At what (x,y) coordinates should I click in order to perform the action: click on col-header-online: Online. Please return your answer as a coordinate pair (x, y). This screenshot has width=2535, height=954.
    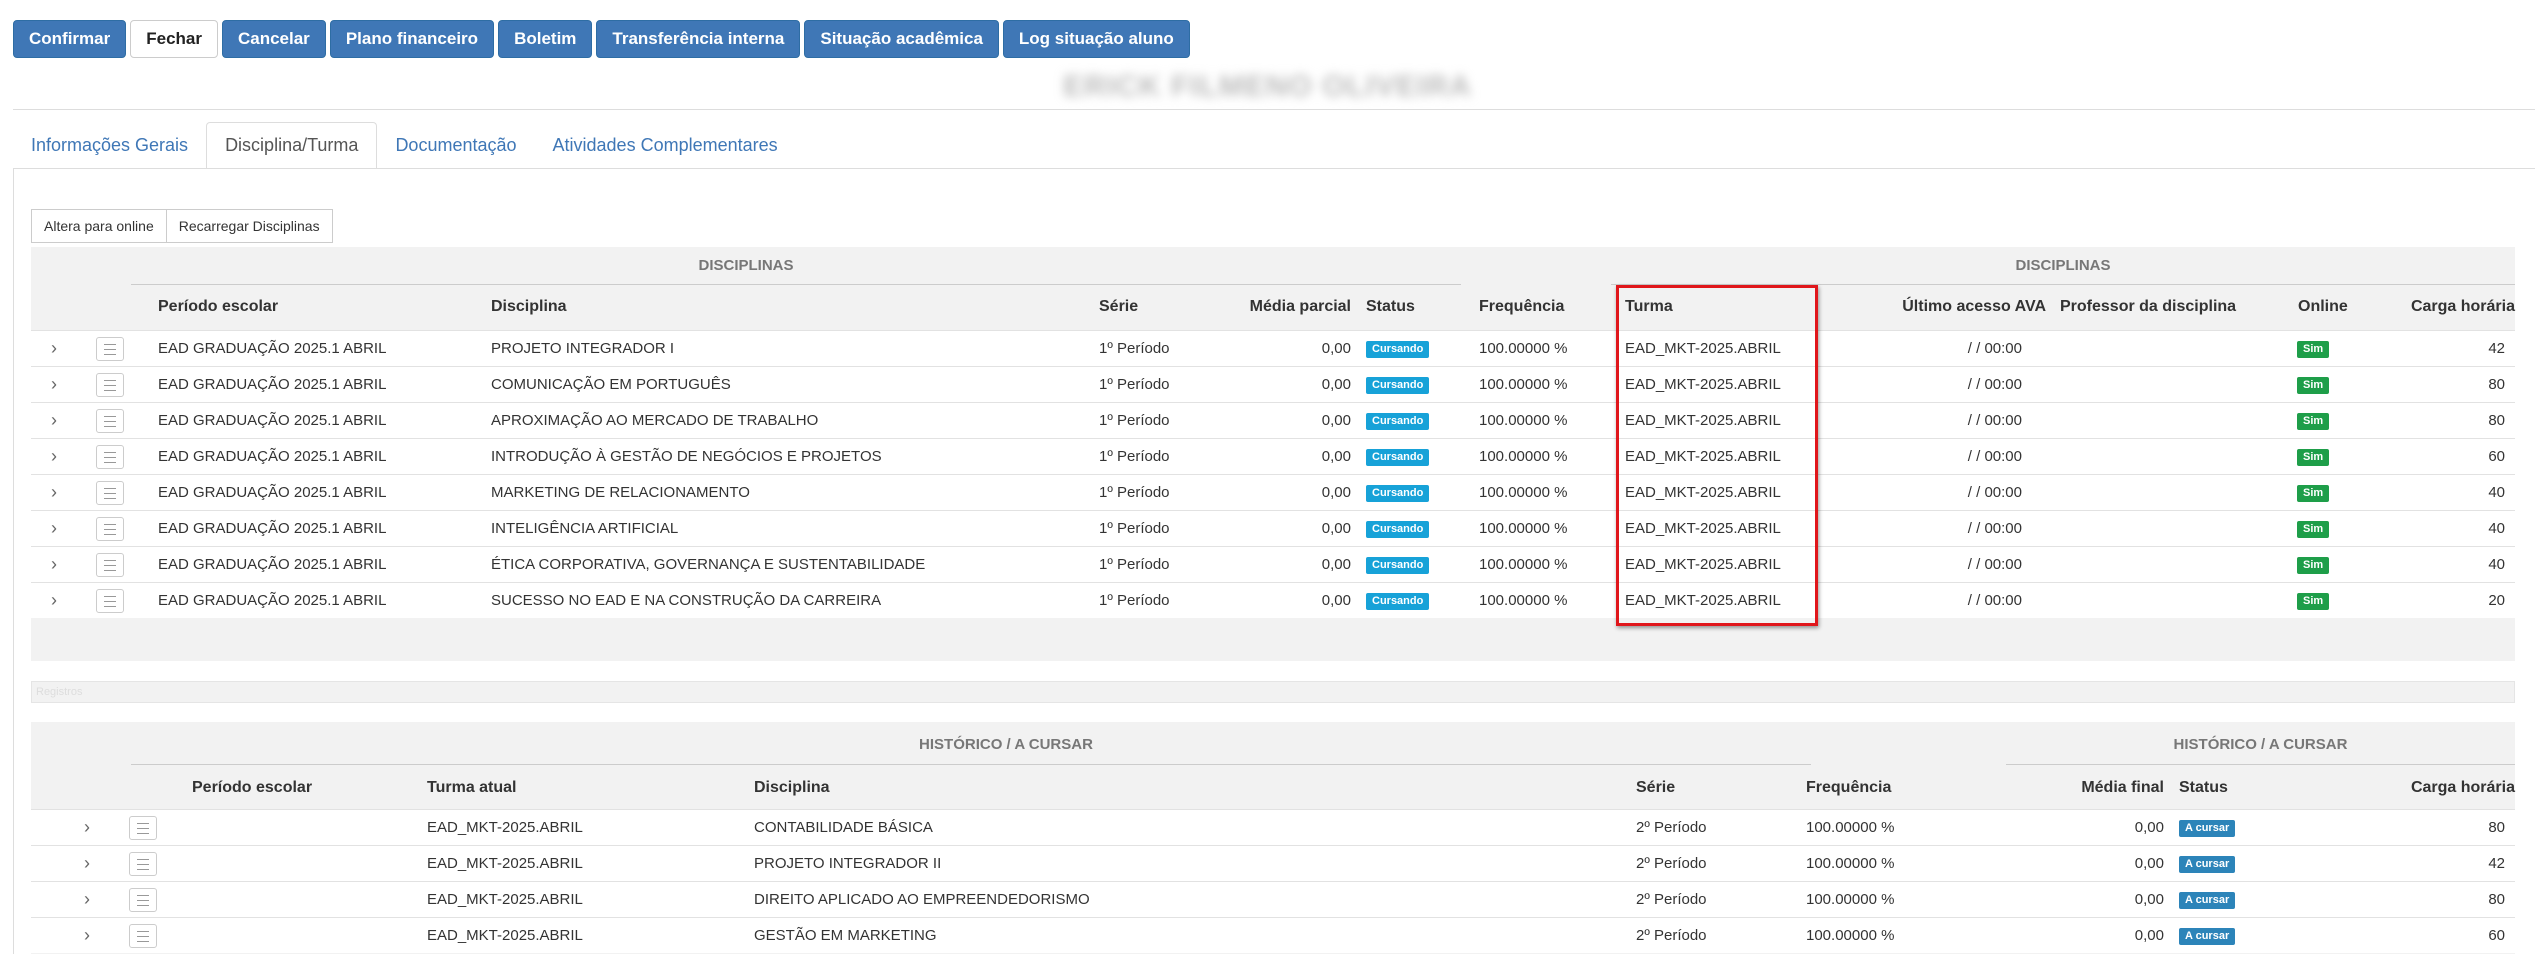
    Looking at the image, I should click on (2323, 307).